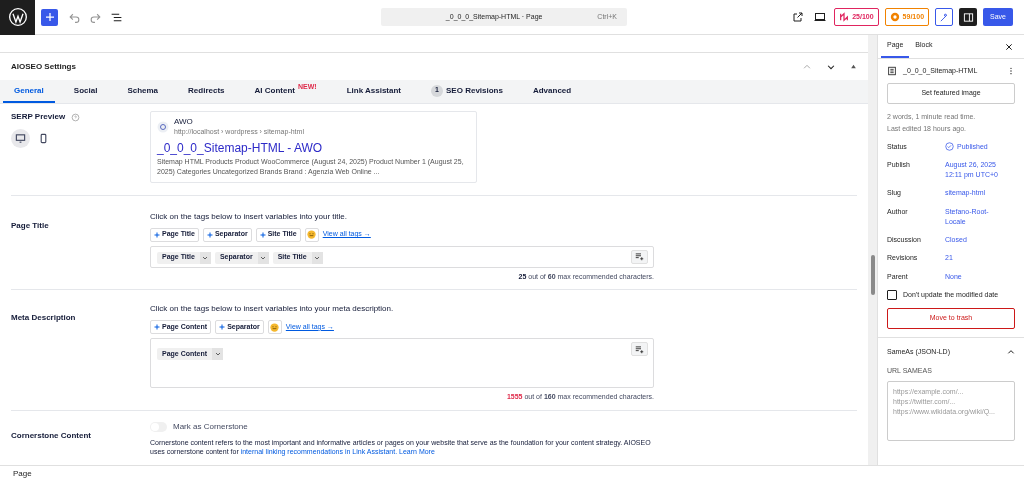  I want to click on check-circle-icon, so click(949, 146).